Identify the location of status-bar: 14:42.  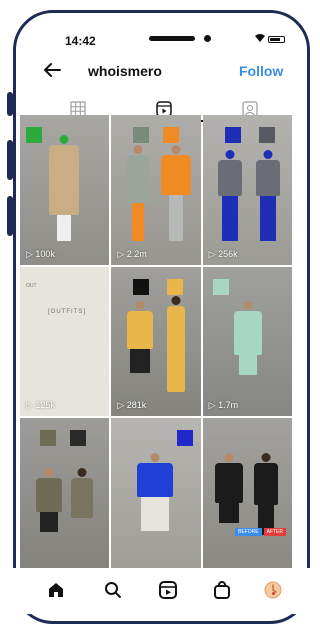
(161, 33).